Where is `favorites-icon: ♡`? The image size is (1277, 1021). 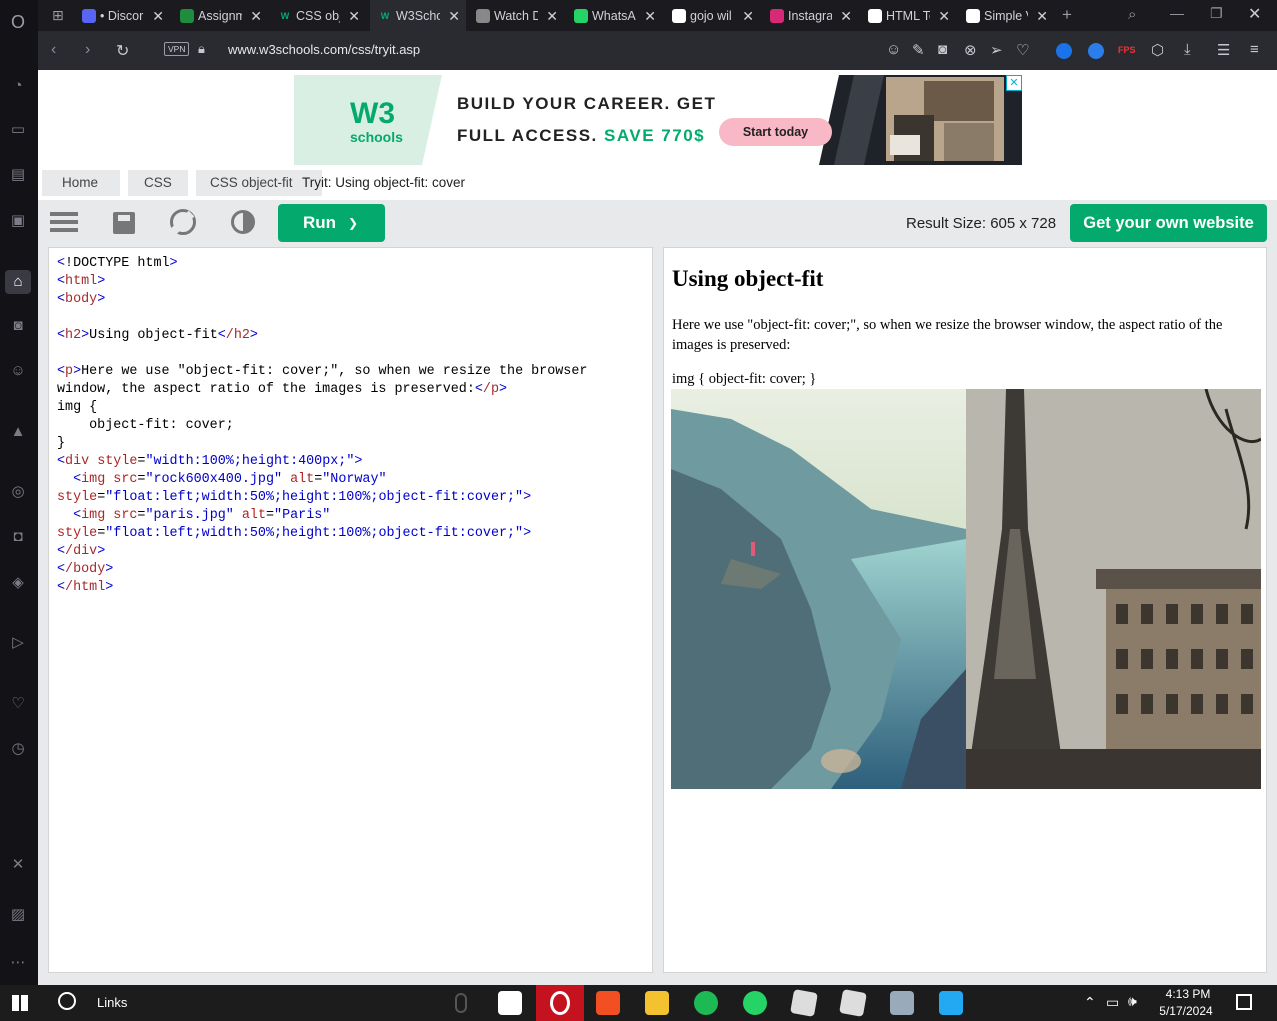 favorites-icon: ♡ is located at coordinates (18, 704).